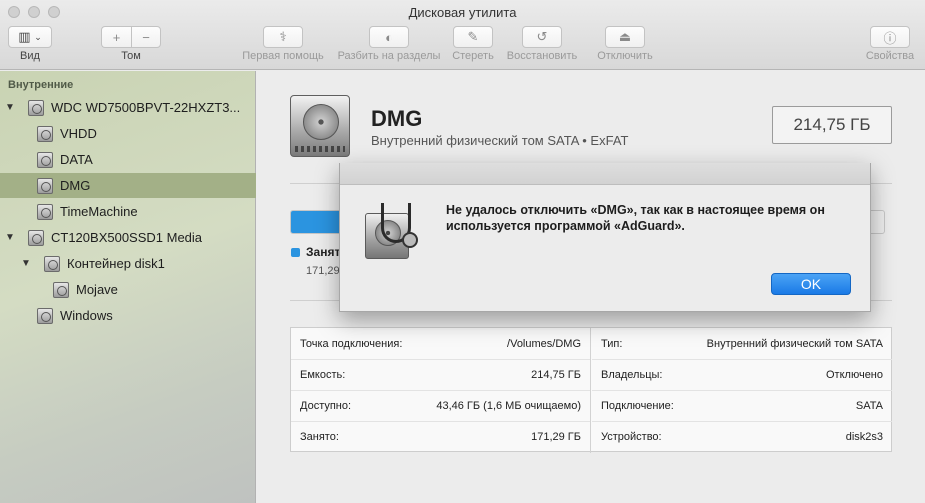  I want to click on info-row: Емкость: 214,75 ГБ, so click(440, 374).